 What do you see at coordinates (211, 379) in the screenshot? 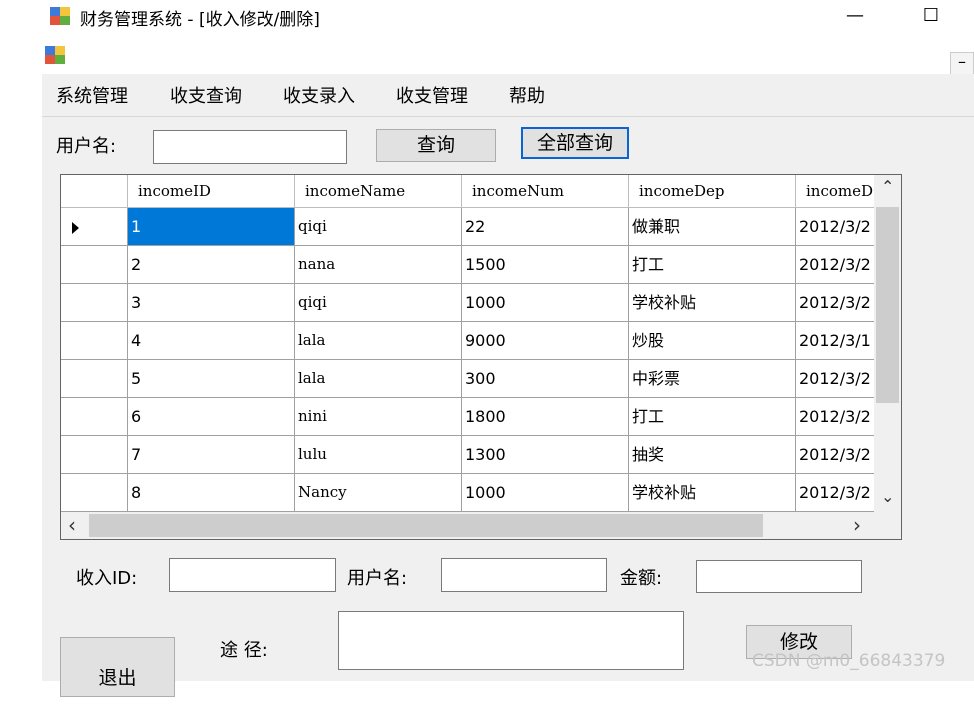
I see `table-cell: 5` at bounding box center [211, 379].